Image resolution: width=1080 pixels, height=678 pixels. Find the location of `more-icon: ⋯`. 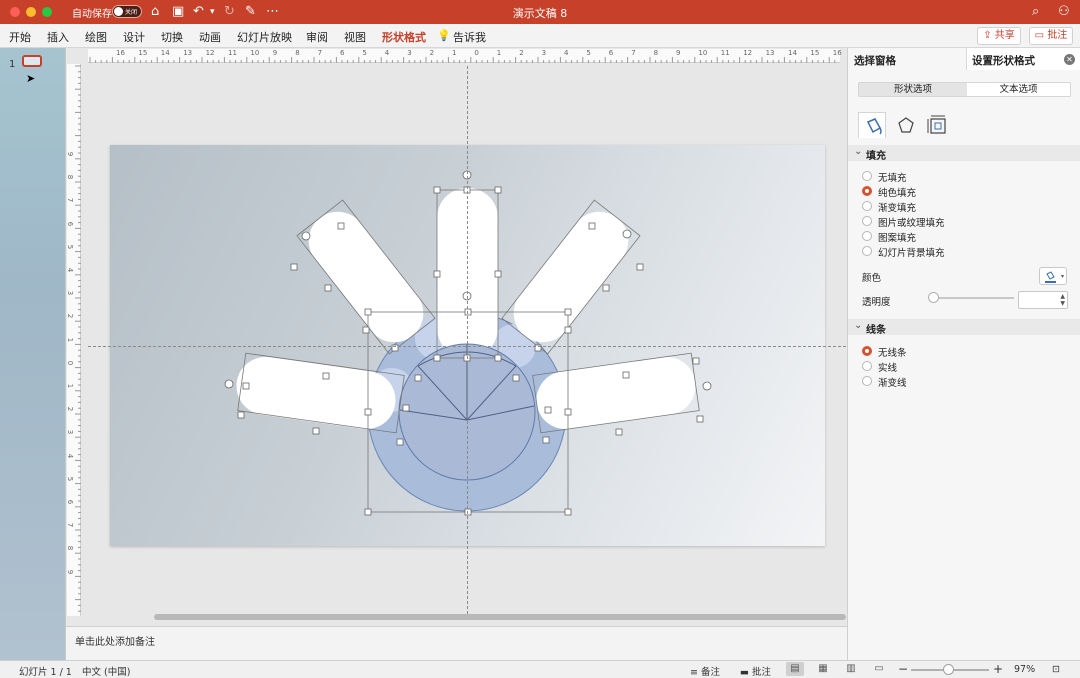

more-icon: ⋯ is located at coordinates (272, 12).